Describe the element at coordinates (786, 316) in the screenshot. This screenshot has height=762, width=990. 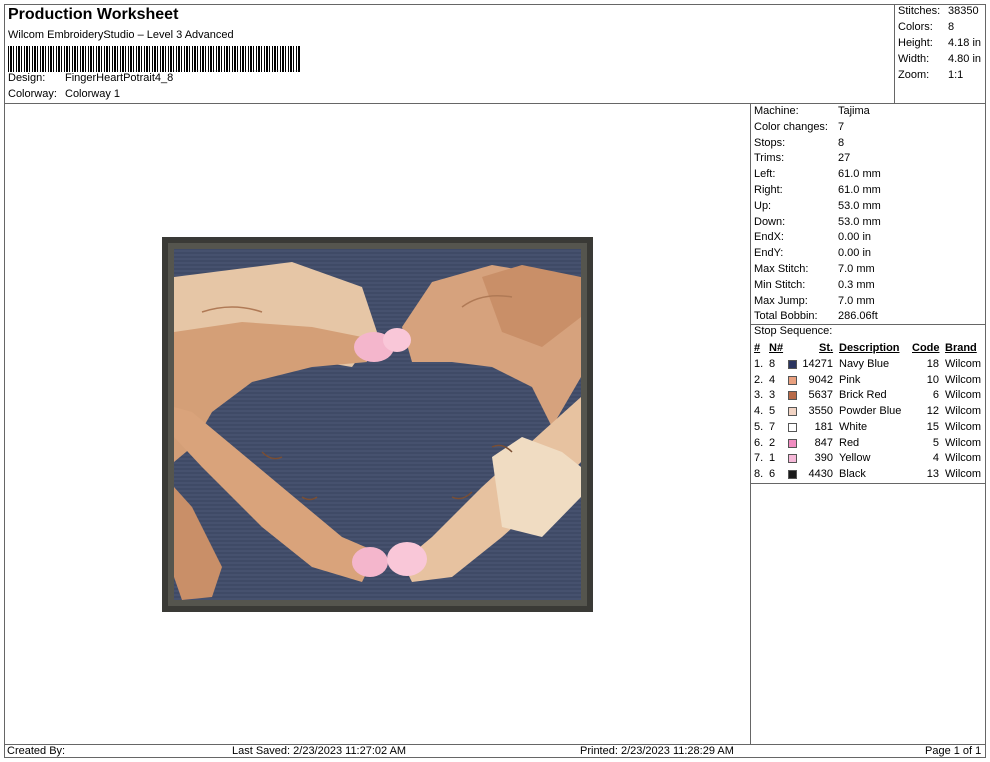
I see `machine-info-label: Total Bobbin:` at that location.